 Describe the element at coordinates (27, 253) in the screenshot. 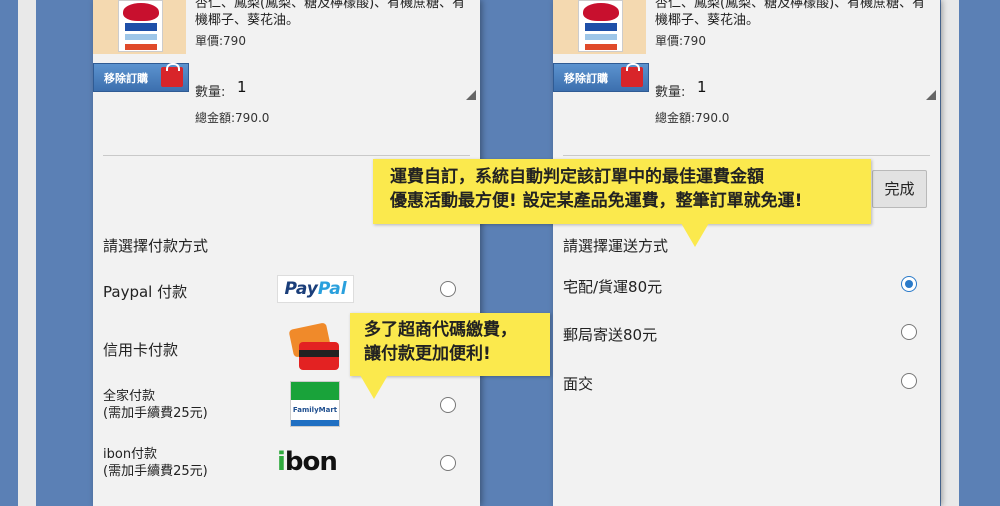

I see `left-gutter` at that location.